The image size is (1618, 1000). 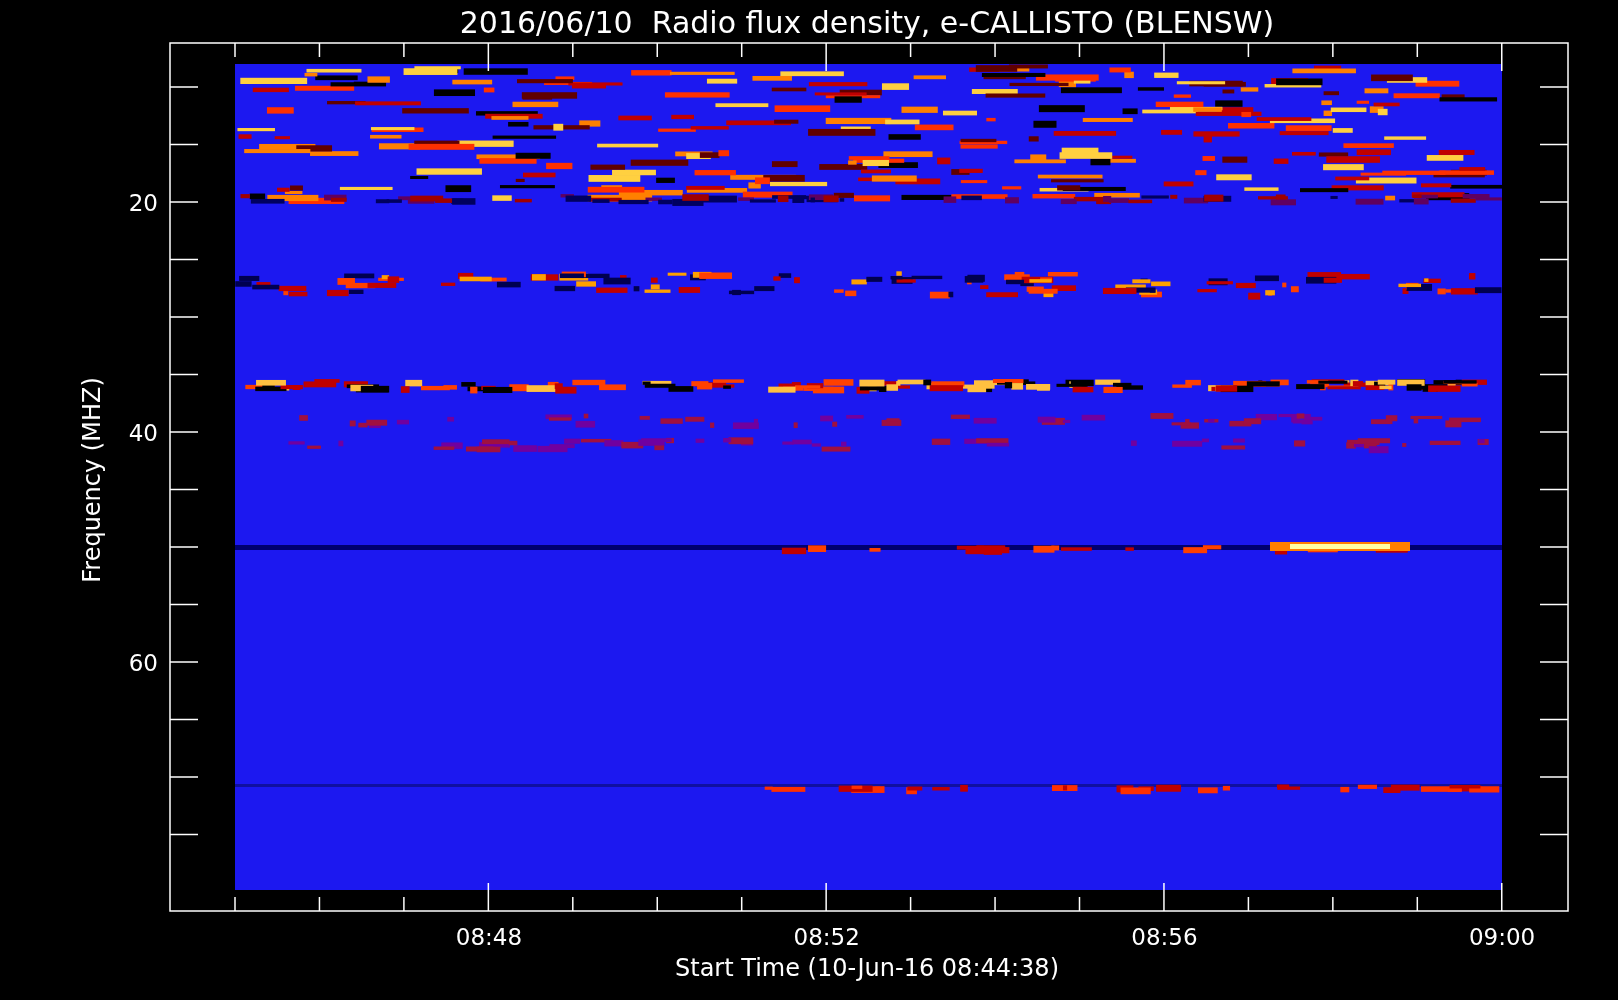 I want to click on x-tick-label: 09:00, so click(x=1502, y=937).